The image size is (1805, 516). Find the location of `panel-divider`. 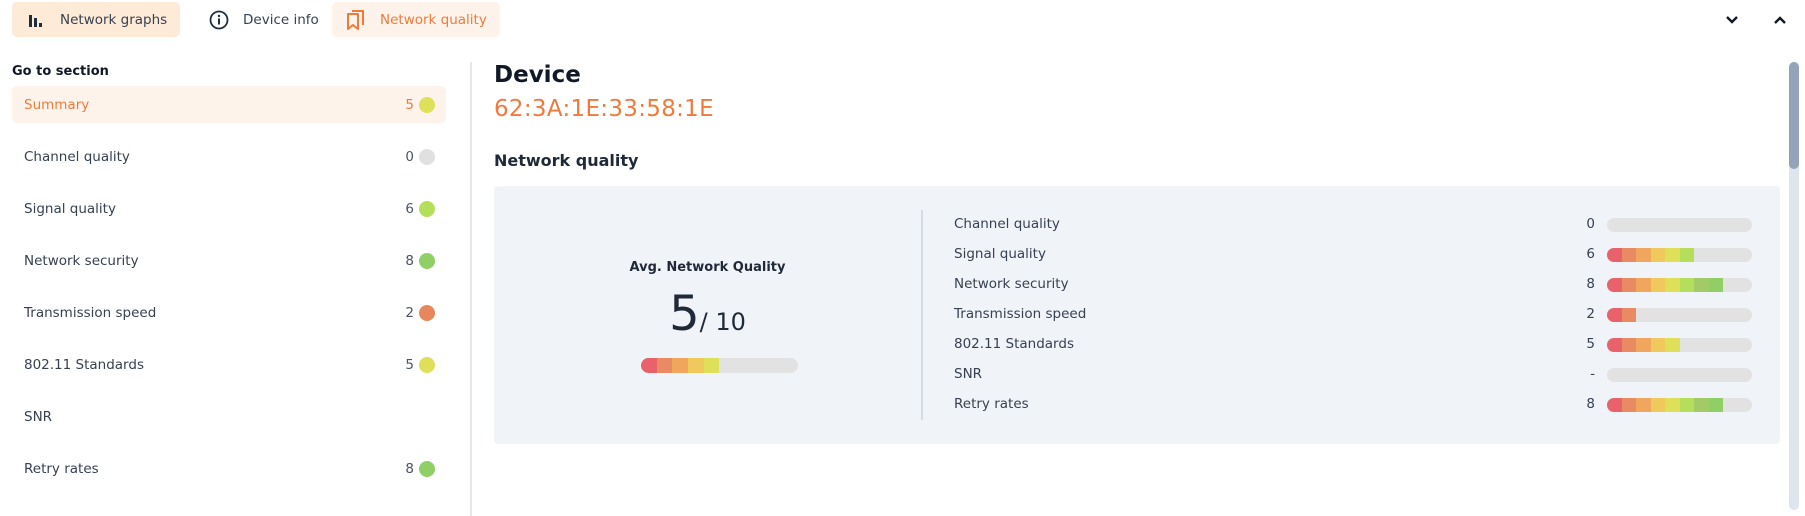

panel-divider is located at coordinates (922, 315).